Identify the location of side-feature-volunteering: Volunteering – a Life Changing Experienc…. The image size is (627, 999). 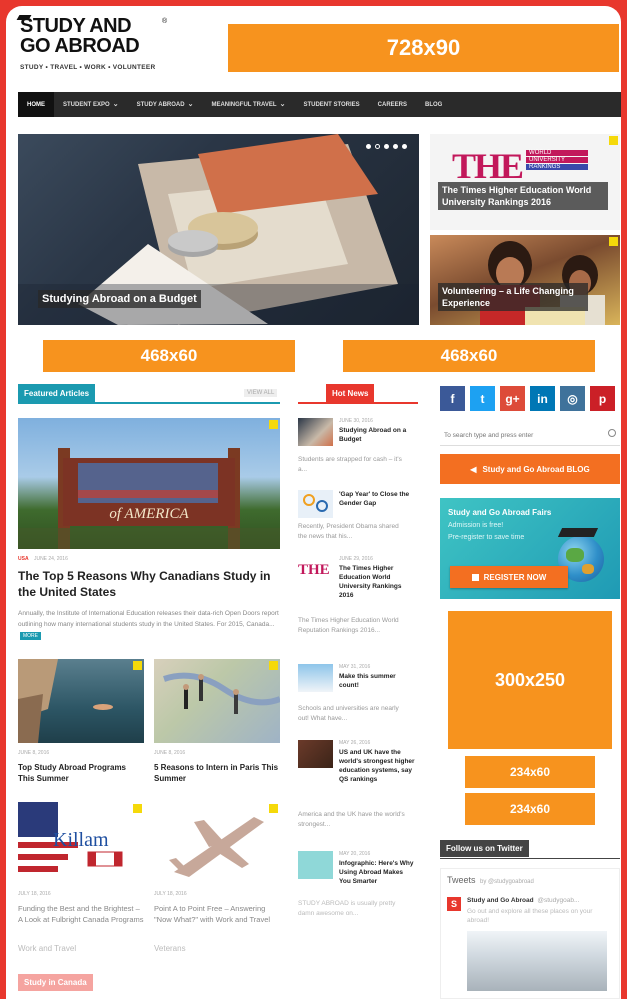
(525, 280).